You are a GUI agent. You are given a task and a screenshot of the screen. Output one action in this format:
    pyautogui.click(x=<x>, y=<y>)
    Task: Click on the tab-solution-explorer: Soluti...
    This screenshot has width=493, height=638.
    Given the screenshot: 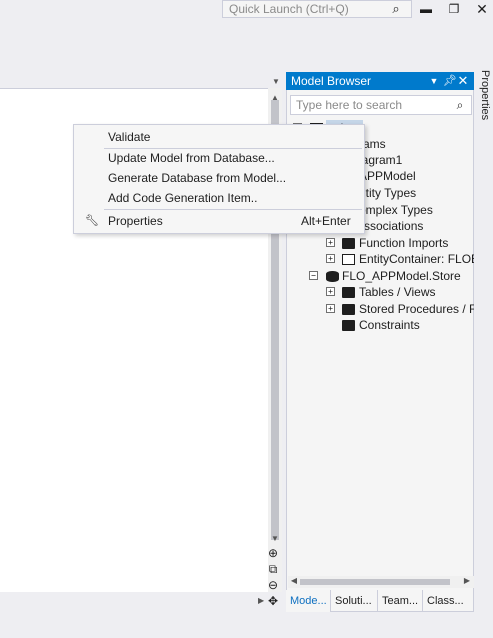 What is the action you would take?
    pyautogui.click(x=354, y=601)
    